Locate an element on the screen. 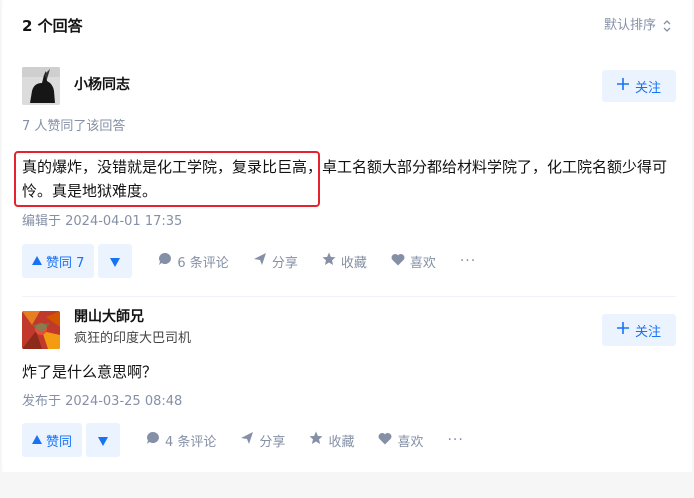 Image resolution: width=694 pixels, height=498 pixels. sort-label: 默认排序 is located at coordinates (629, 25).